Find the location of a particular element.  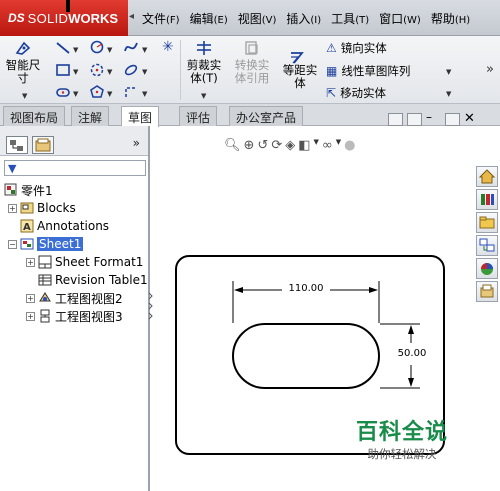

watermark: 百科全说 助你轻松解决 is located at coordinates (402, 438).